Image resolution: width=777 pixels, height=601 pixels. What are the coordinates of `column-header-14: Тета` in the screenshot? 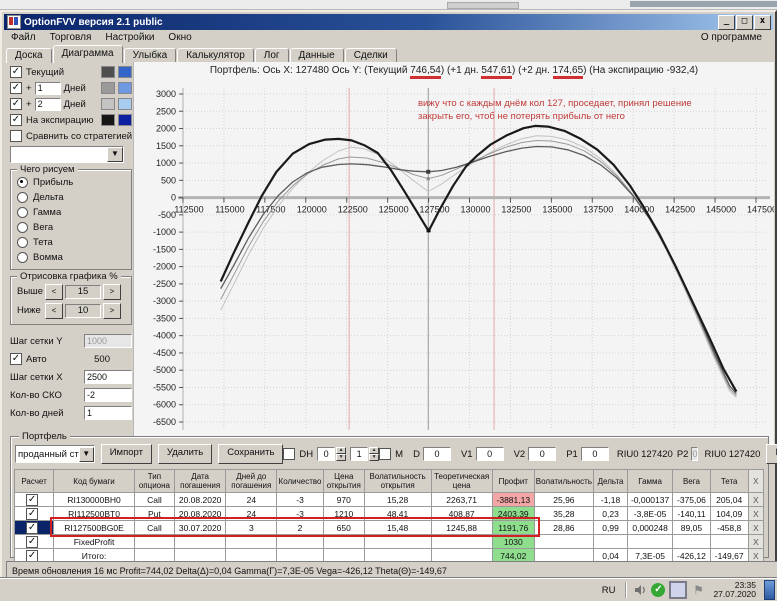 It's located at (729, 481).